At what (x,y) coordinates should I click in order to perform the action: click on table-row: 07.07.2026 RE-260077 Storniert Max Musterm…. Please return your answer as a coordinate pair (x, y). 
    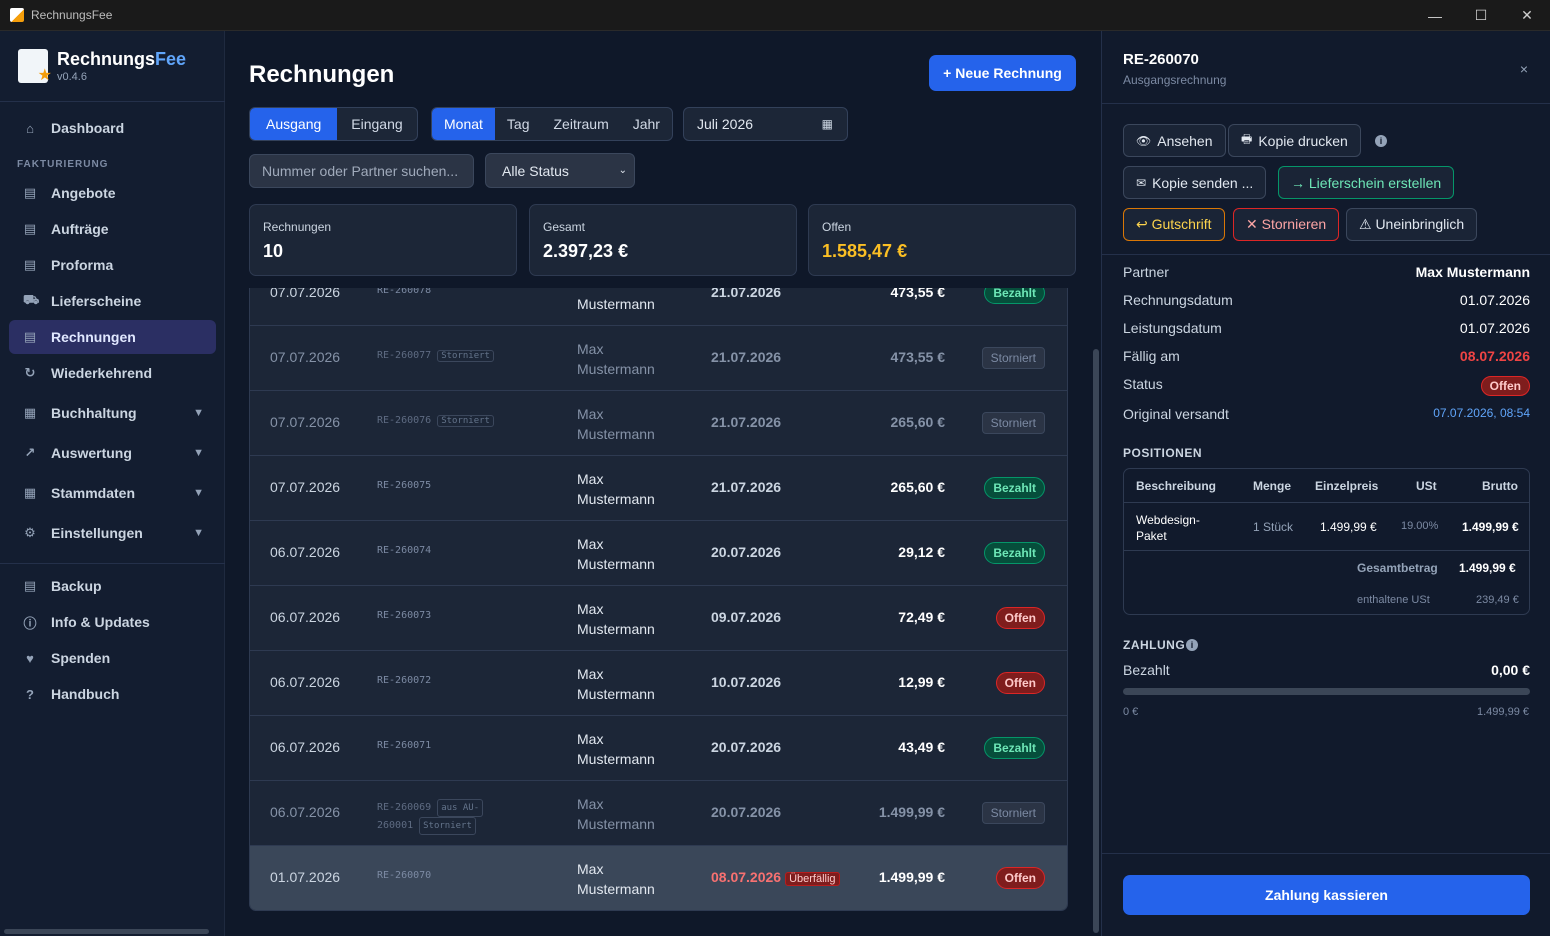
    Looking at the image, I should click on (658, 358).